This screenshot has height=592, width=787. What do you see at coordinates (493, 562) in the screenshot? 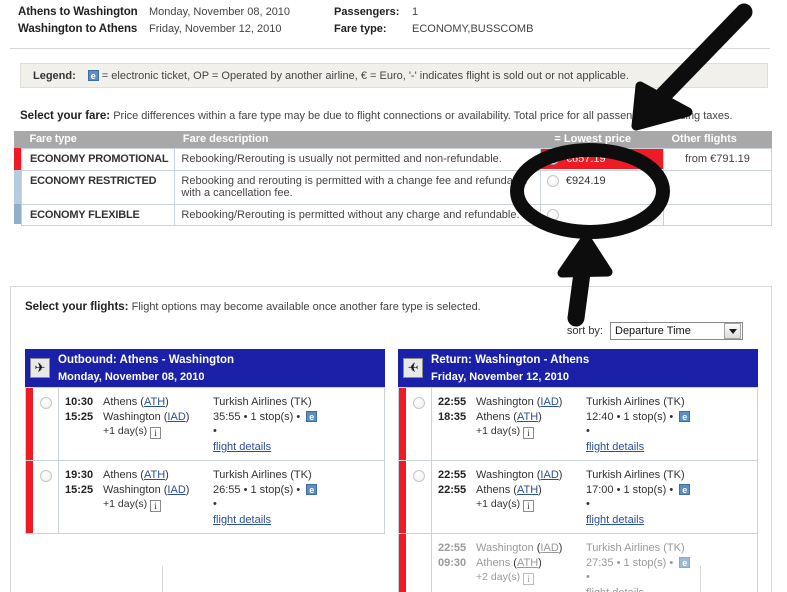
I see `arrival-city: Athens` at bounding box center [493, 562].